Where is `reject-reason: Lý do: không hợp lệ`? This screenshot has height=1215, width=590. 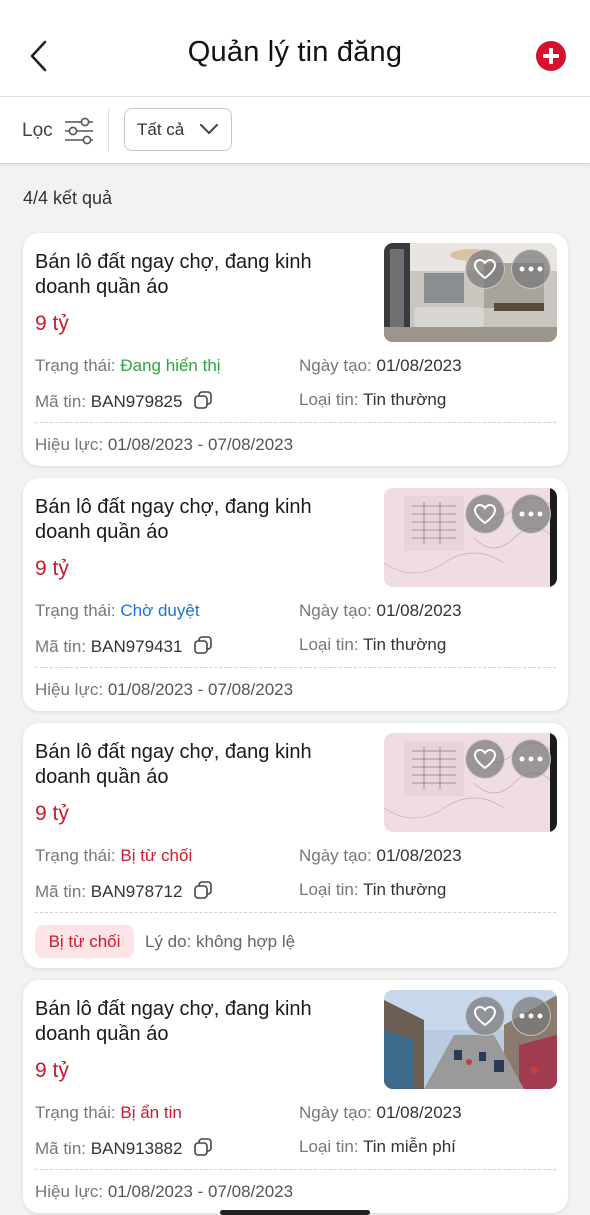 reject-reason: Lý do: không hợp lệ is located at coordinates (220, 941).